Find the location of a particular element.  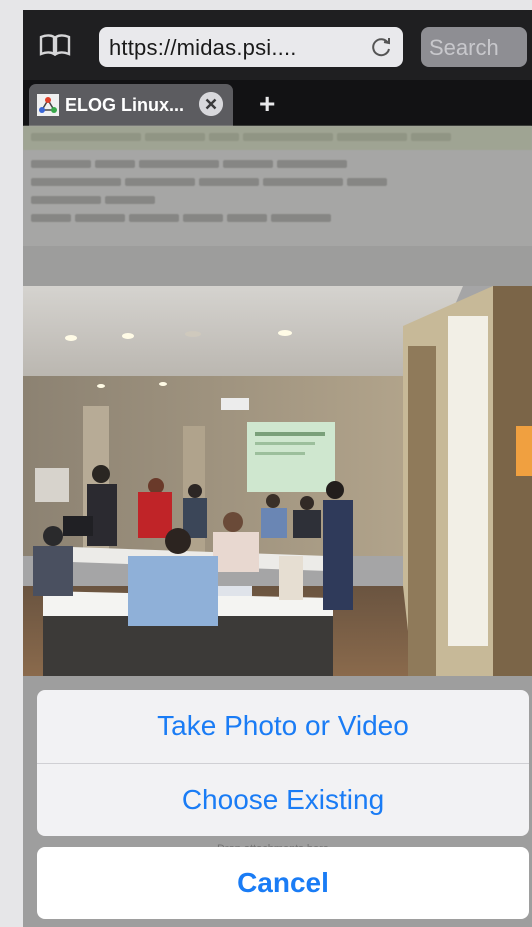

search-input: Search is located at coordinates (474, 47).